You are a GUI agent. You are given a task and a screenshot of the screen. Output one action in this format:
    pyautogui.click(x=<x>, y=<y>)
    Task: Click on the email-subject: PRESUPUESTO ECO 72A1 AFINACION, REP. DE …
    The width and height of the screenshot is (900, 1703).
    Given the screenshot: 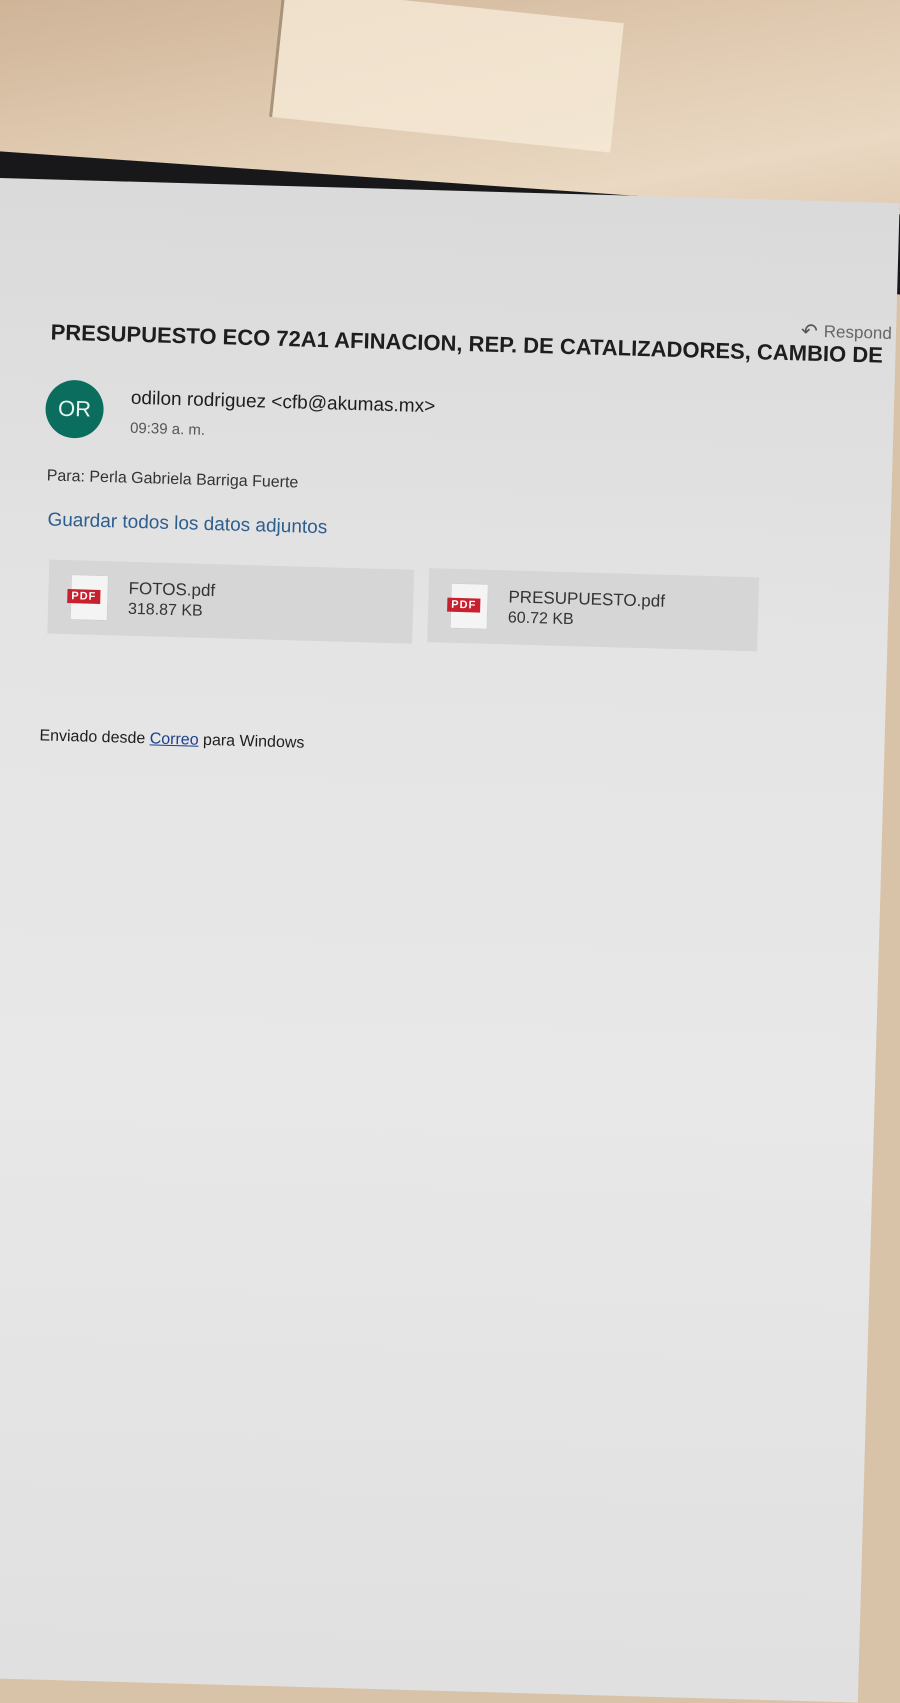 What is the action you would take?
    pyautogui.click(x=467, y=343)
    